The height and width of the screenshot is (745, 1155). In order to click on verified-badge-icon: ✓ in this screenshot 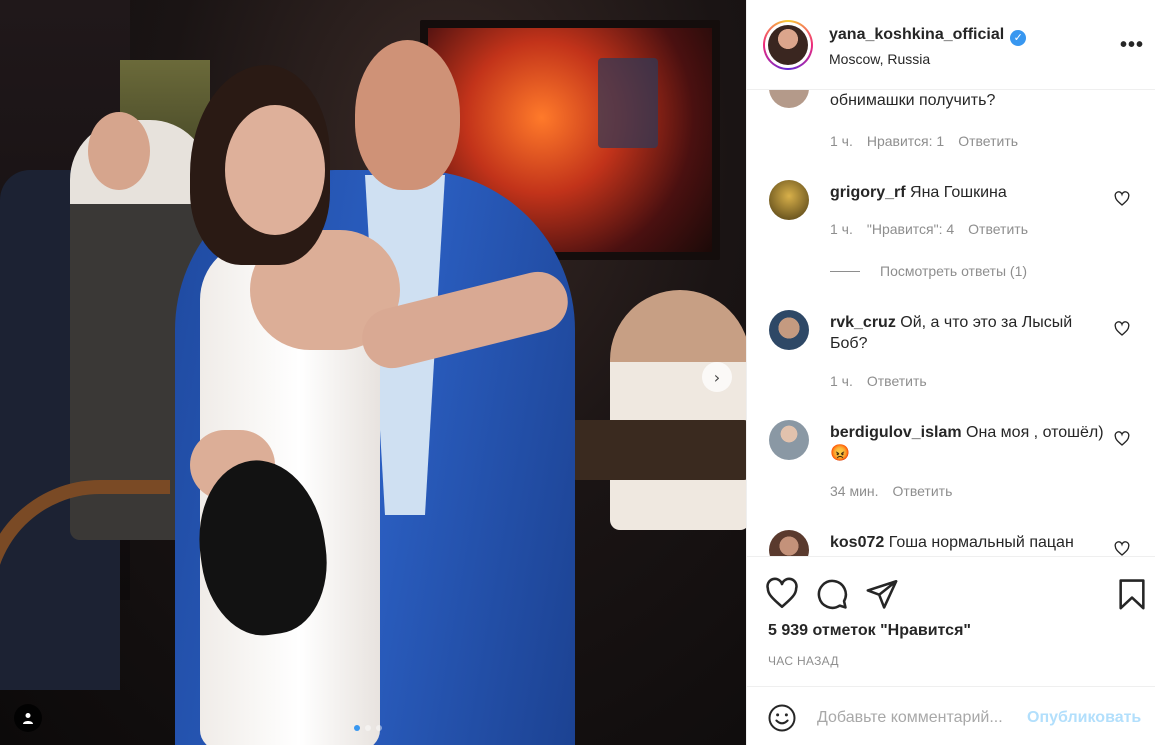, I will do `click(1018, 37)`.